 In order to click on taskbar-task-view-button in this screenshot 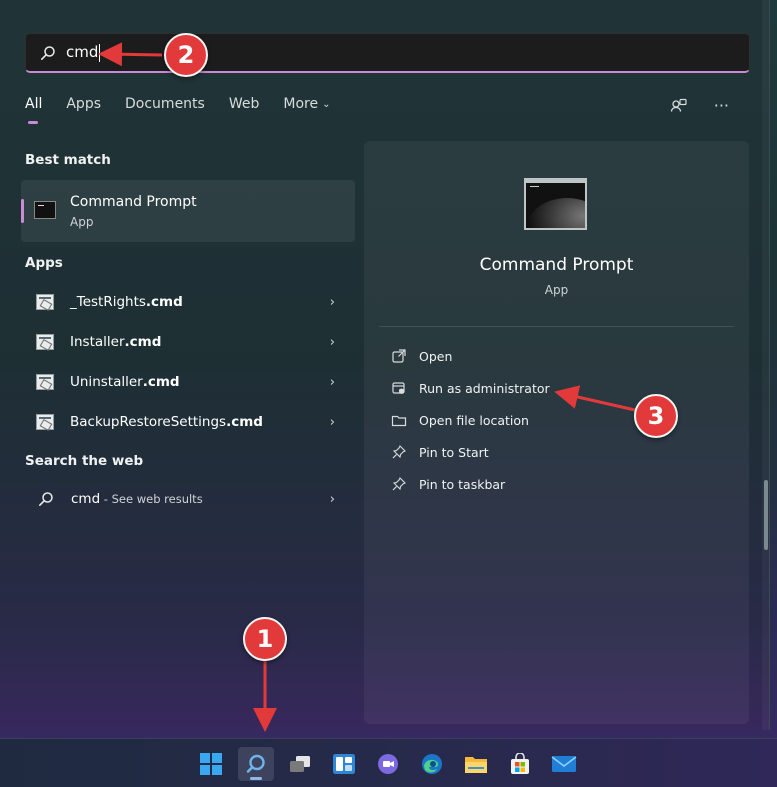, I will do `click(300, 764)`.